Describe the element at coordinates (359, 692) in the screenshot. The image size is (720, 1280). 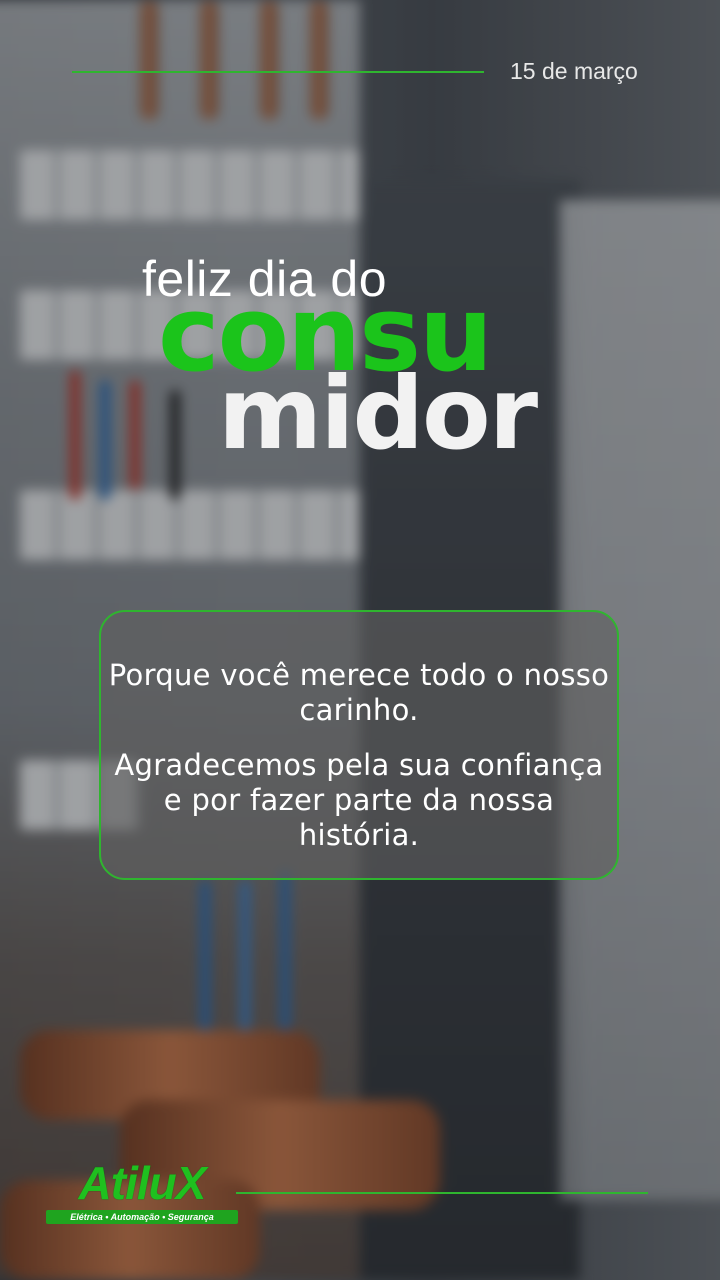
I see `message-paragraph-1: Porque você merece todo o nosso carinho.` at that location.